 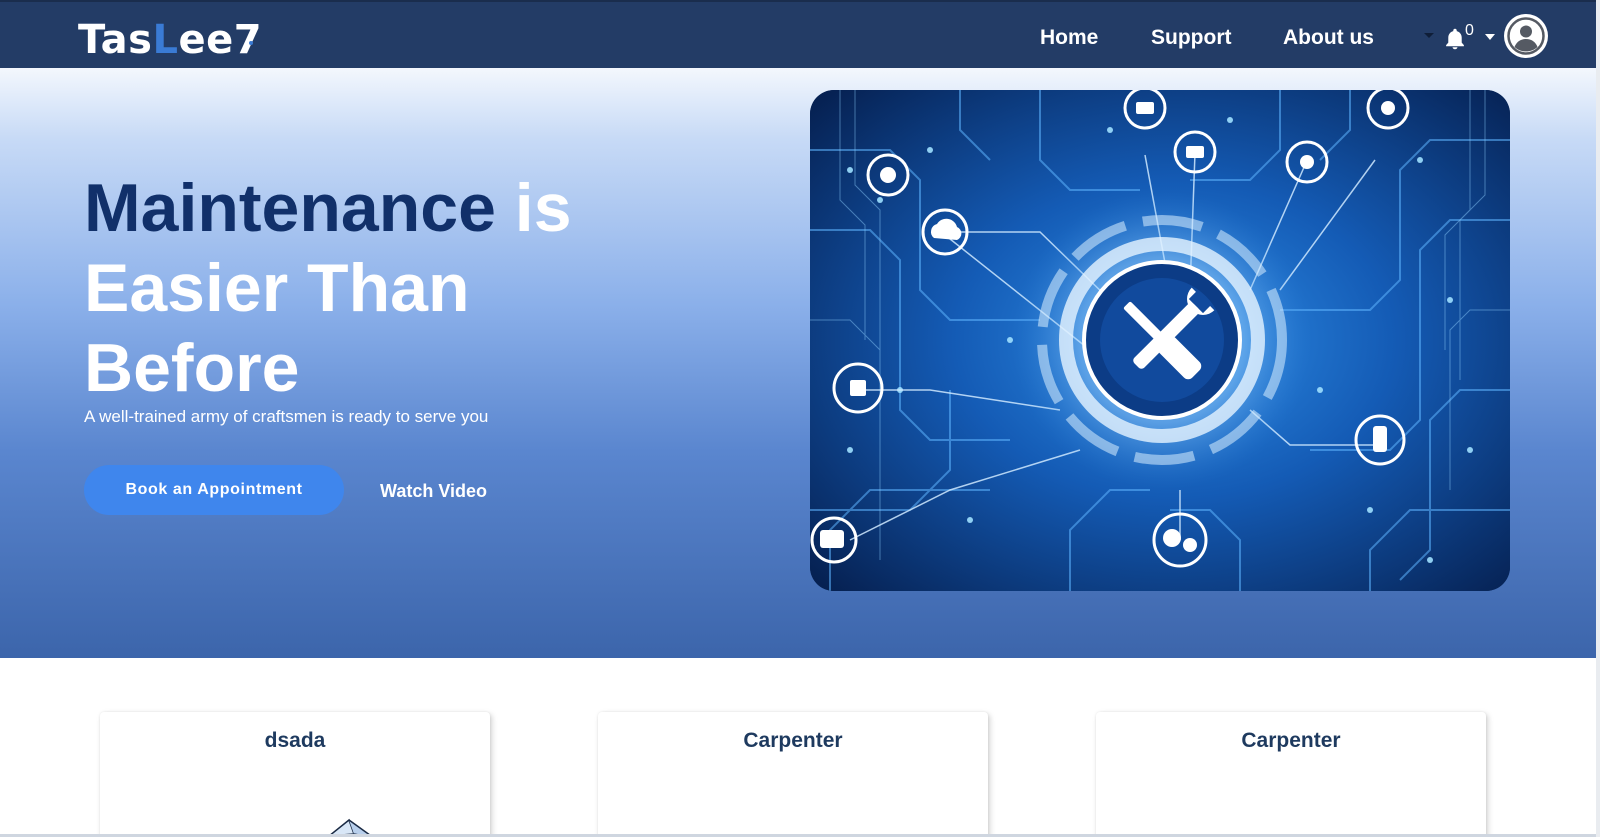 What do you see at coordinates (251, 43) in the screenshot?
I see `logo-dot` at bounding box center [251, 43].